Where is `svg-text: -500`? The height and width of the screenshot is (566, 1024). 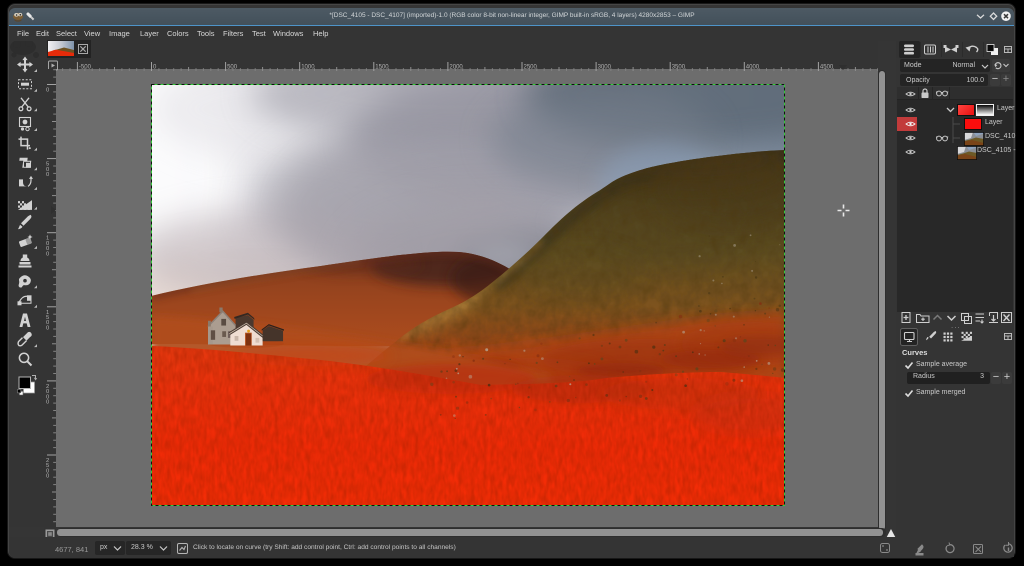 svg-text: -500 is located at coordinates (85, 68).